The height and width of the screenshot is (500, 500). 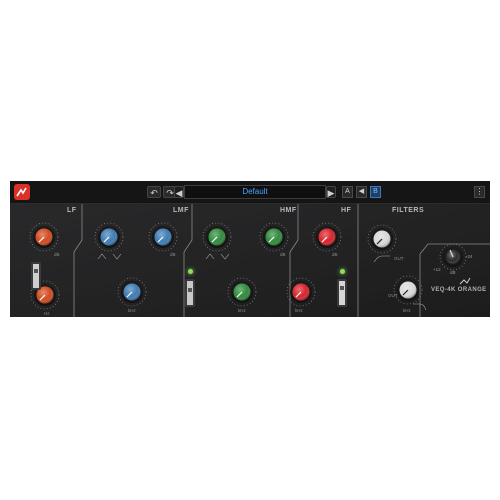 I want to click on output-scale-left: +12, so click(x=437, y=269).